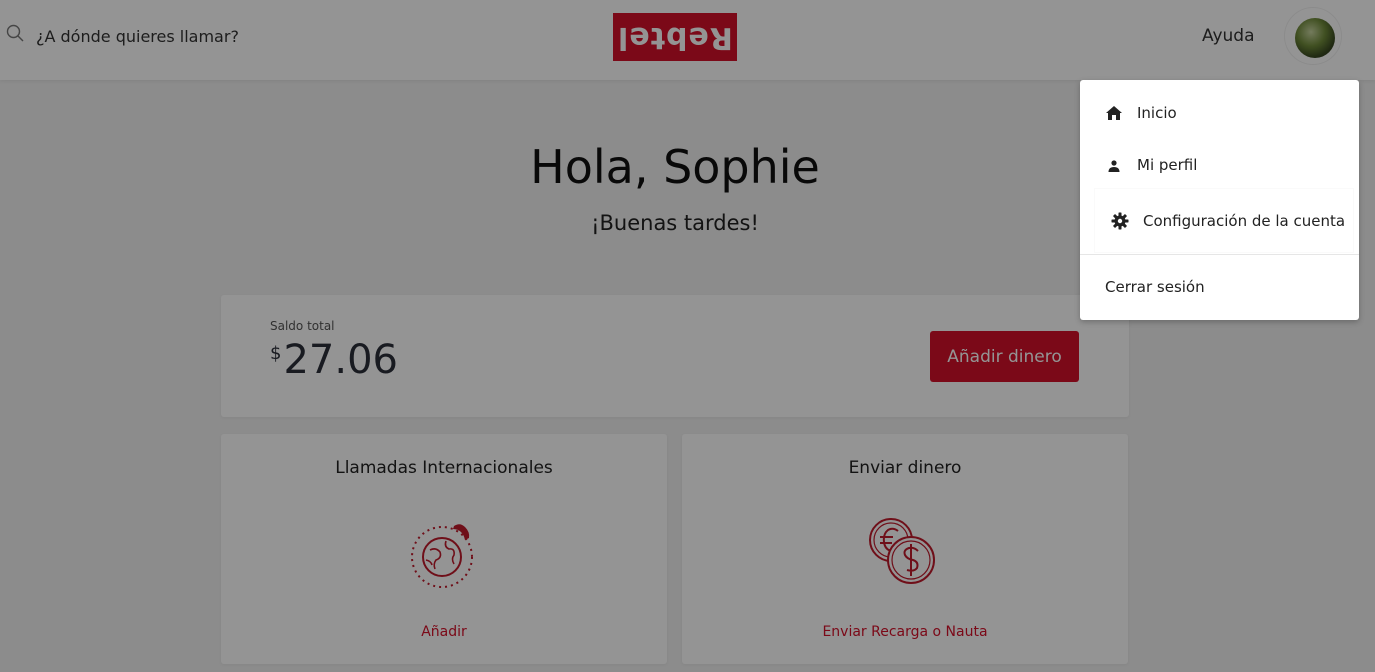  Describe the element at coordinates (1114, 113) in the screenshot. I see `home-icon` at that location.